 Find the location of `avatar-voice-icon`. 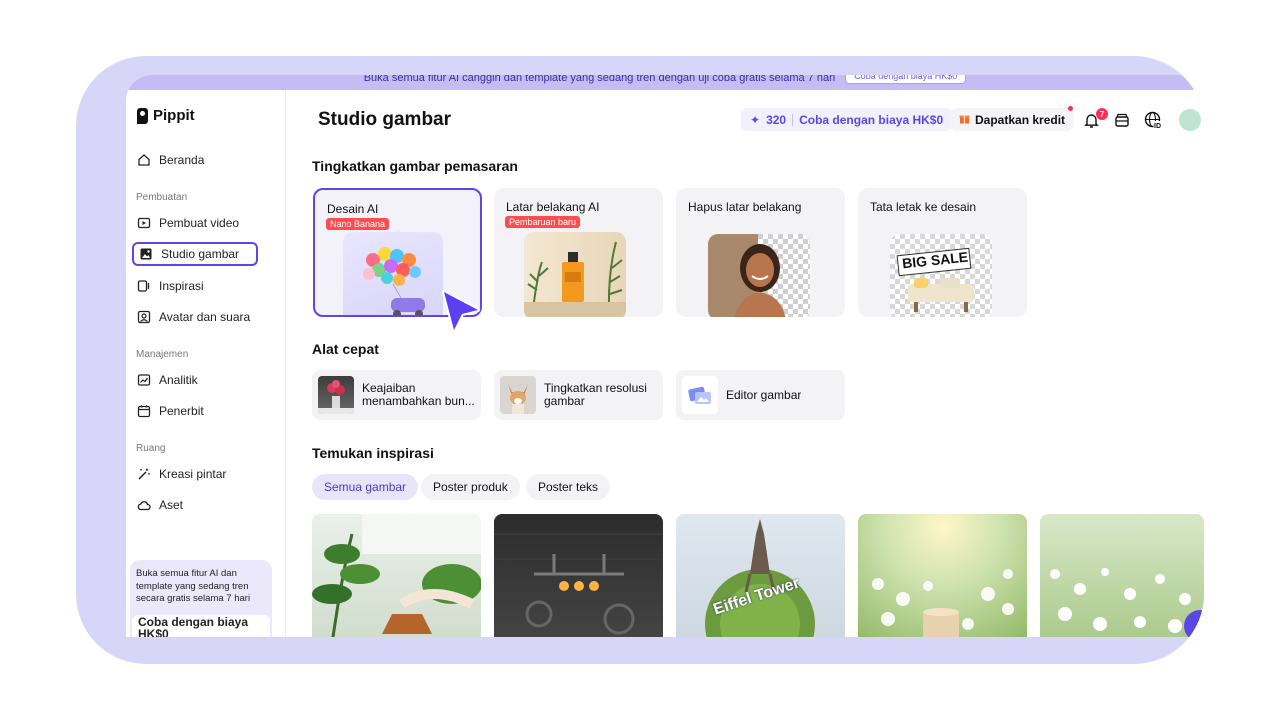

avatar-voice-icon is located at coordinates (144, 317).